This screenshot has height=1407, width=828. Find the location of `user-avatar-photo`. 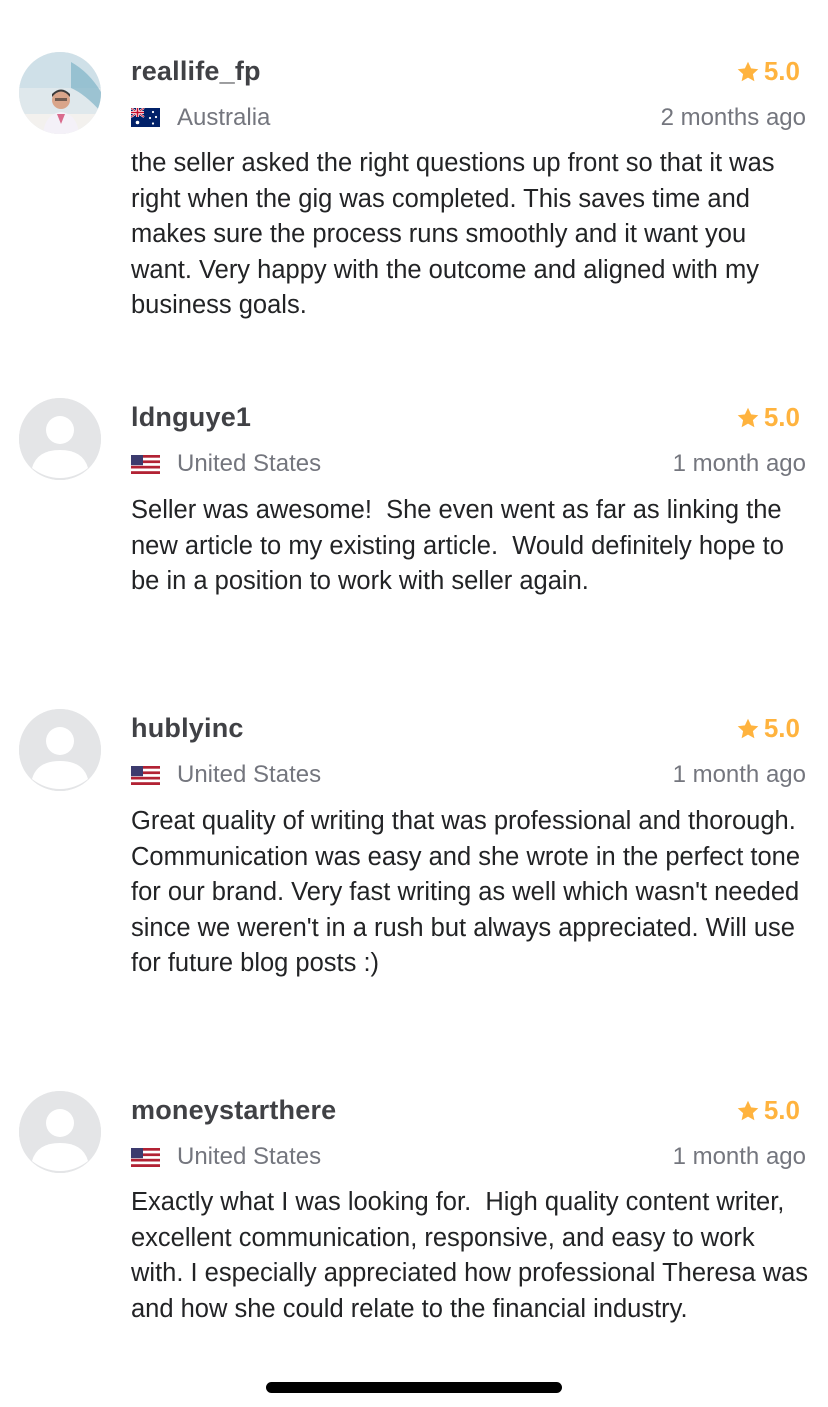

user-avatar-photo is located at coordinates (60, 93).